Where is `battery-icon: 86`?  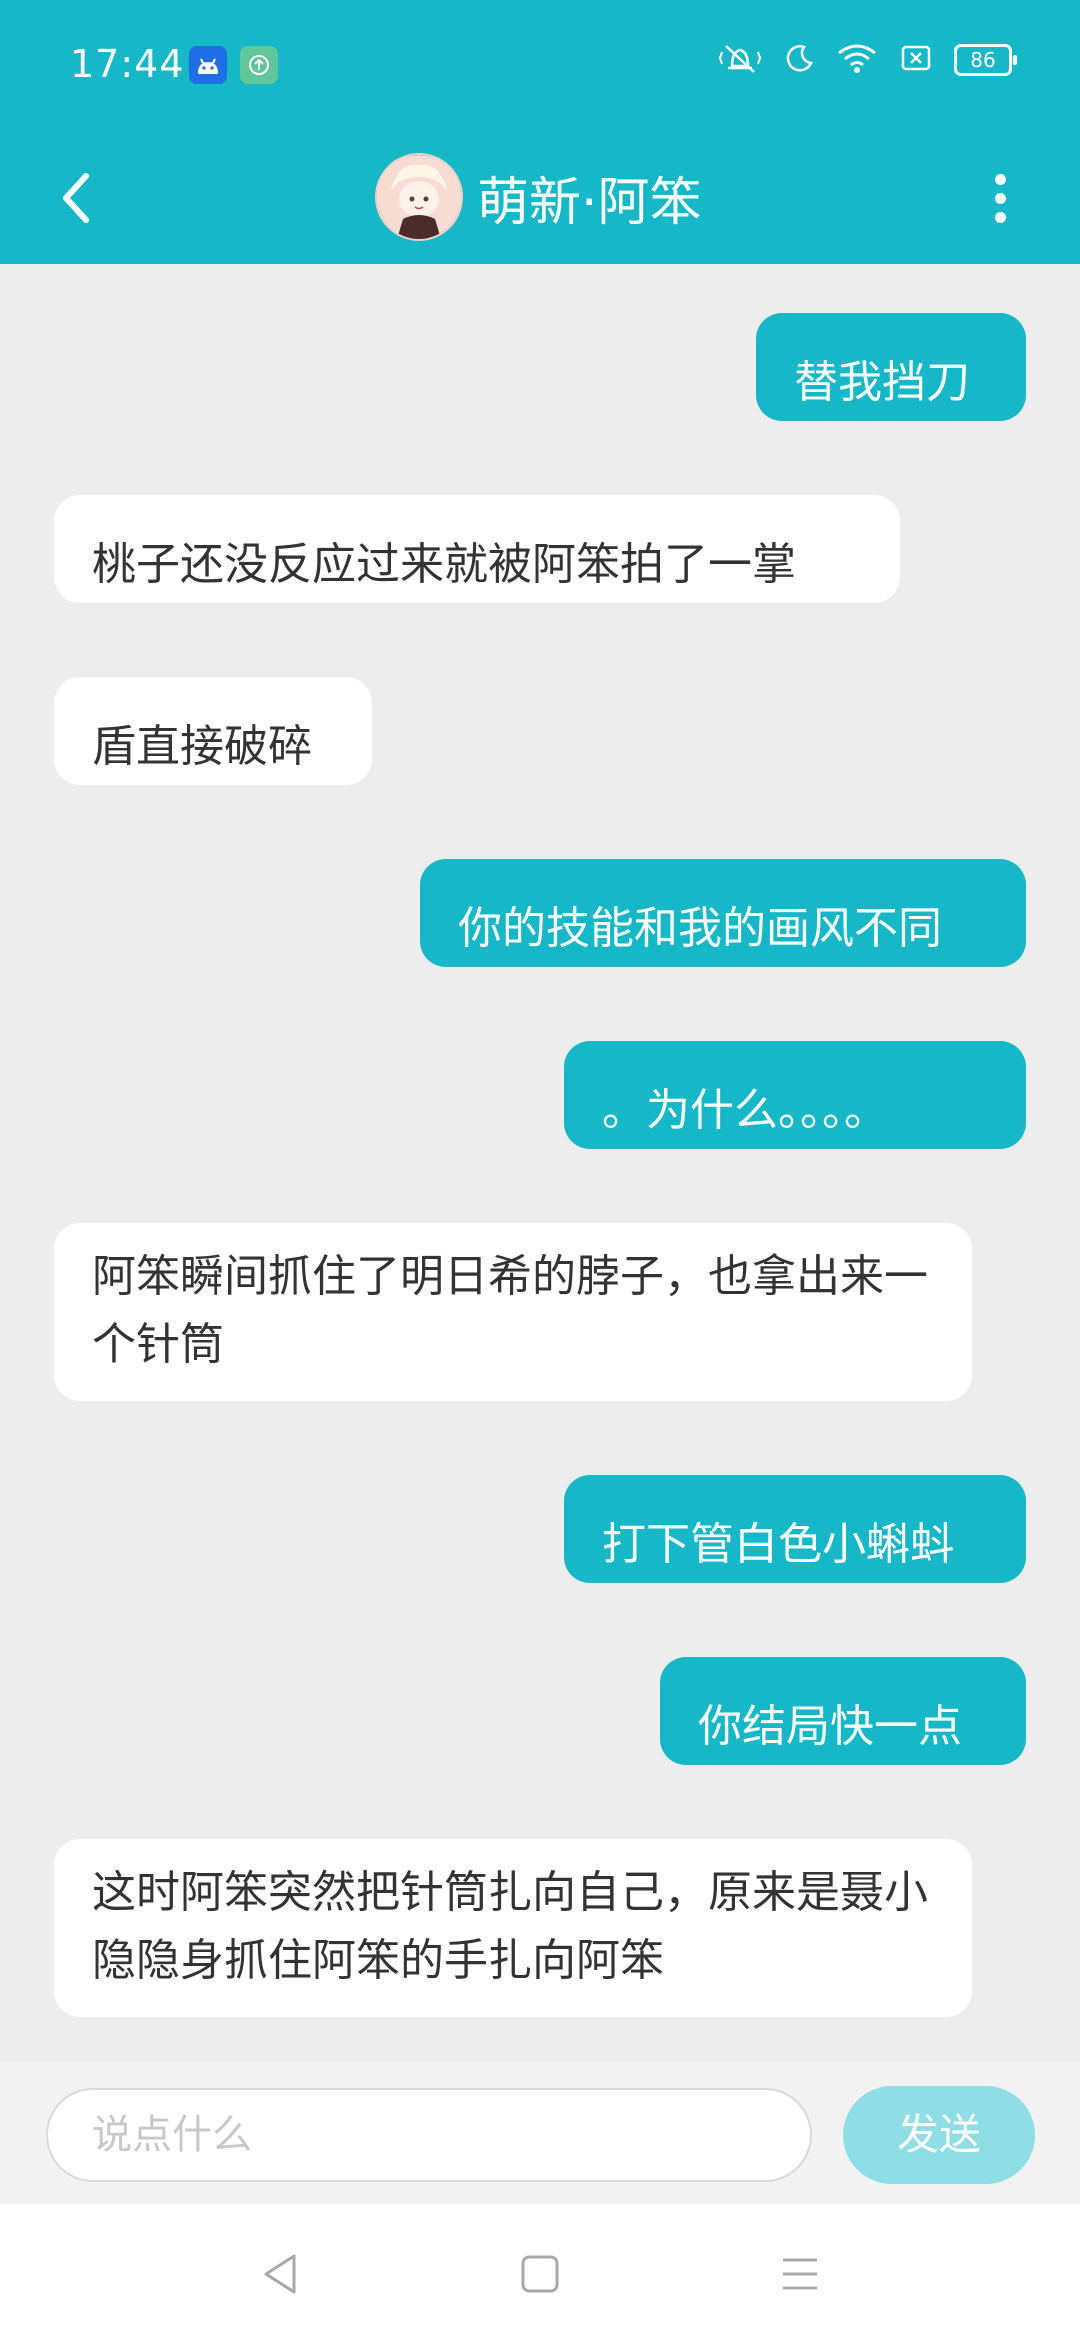
battery-icon: 86 is located at coordinates (985, 60).